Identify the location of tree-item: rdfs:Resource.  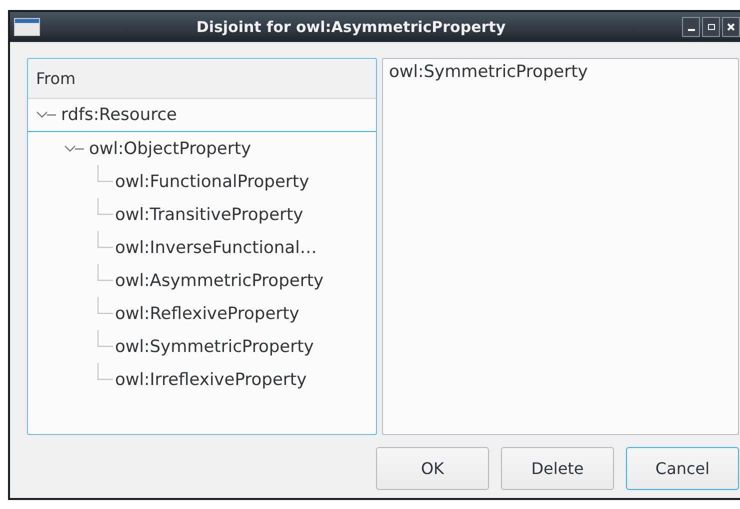
(202, 115).